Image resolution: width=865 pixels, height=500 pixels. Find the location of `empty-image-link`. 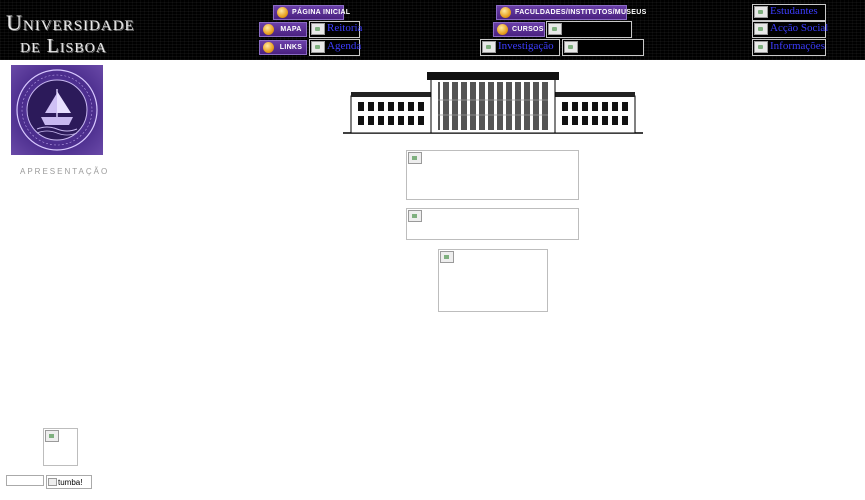

empty-image-link is located at coordinates (589, 29).